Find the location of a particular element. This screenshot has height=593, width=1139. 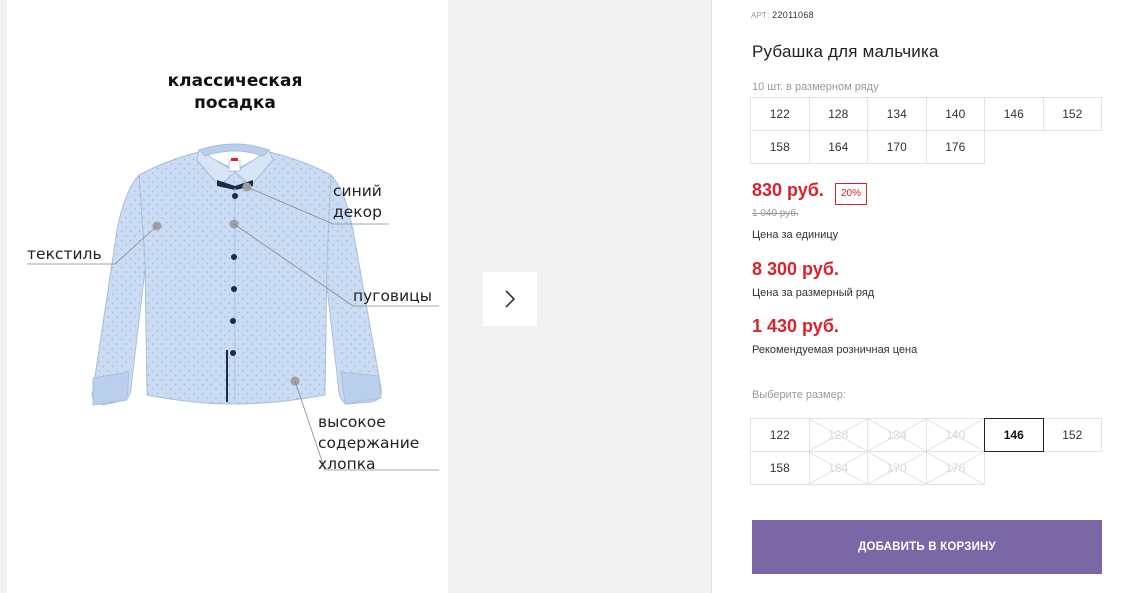

unit-price-label: Цена за единицу is located at coordinates (795, 235).